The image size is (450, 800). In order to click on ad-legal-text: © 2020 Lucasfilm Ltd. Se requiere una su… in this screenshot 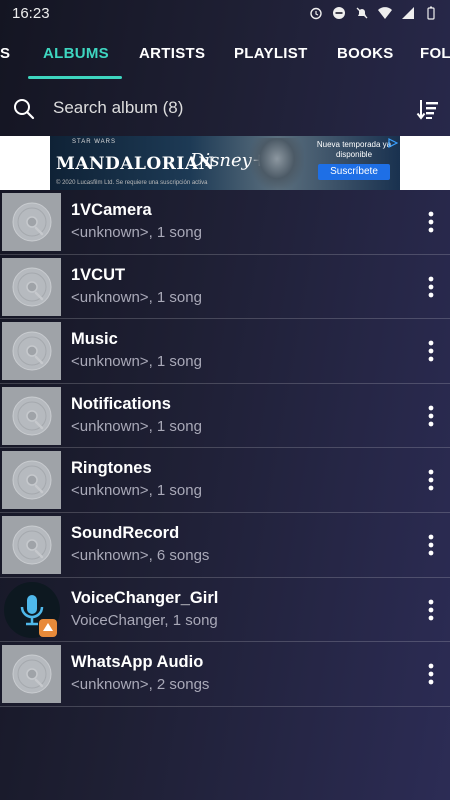, I will do `click(132, 183)`.